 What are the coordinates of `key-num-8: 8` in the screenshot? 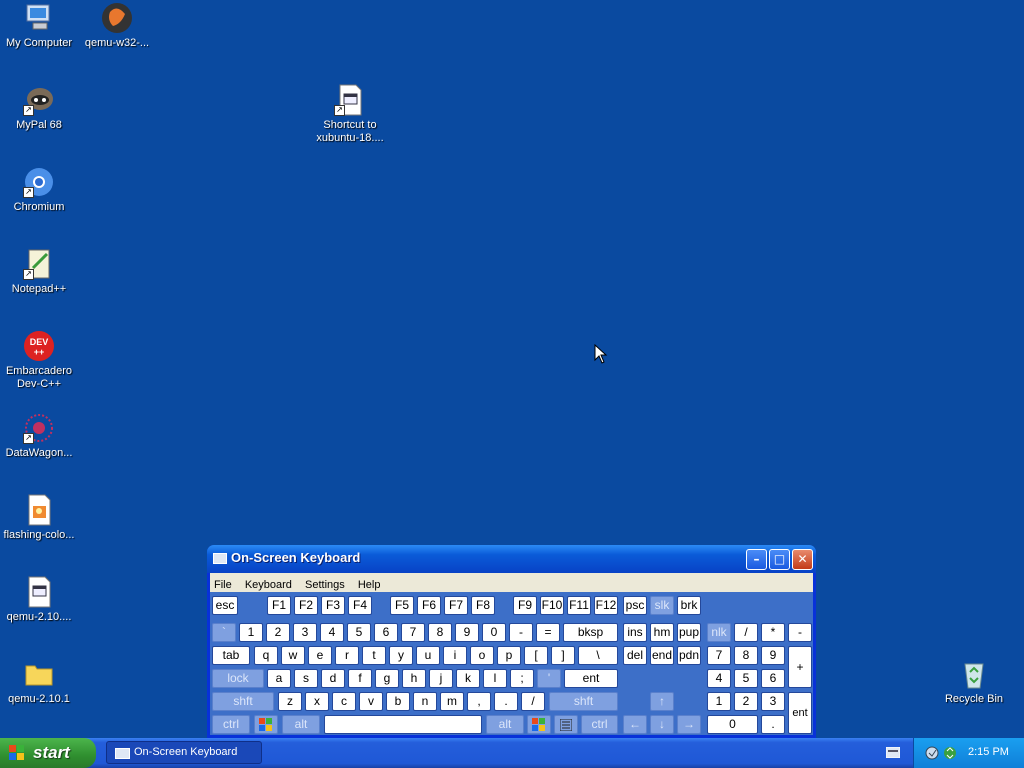 It's located at (746, 655).